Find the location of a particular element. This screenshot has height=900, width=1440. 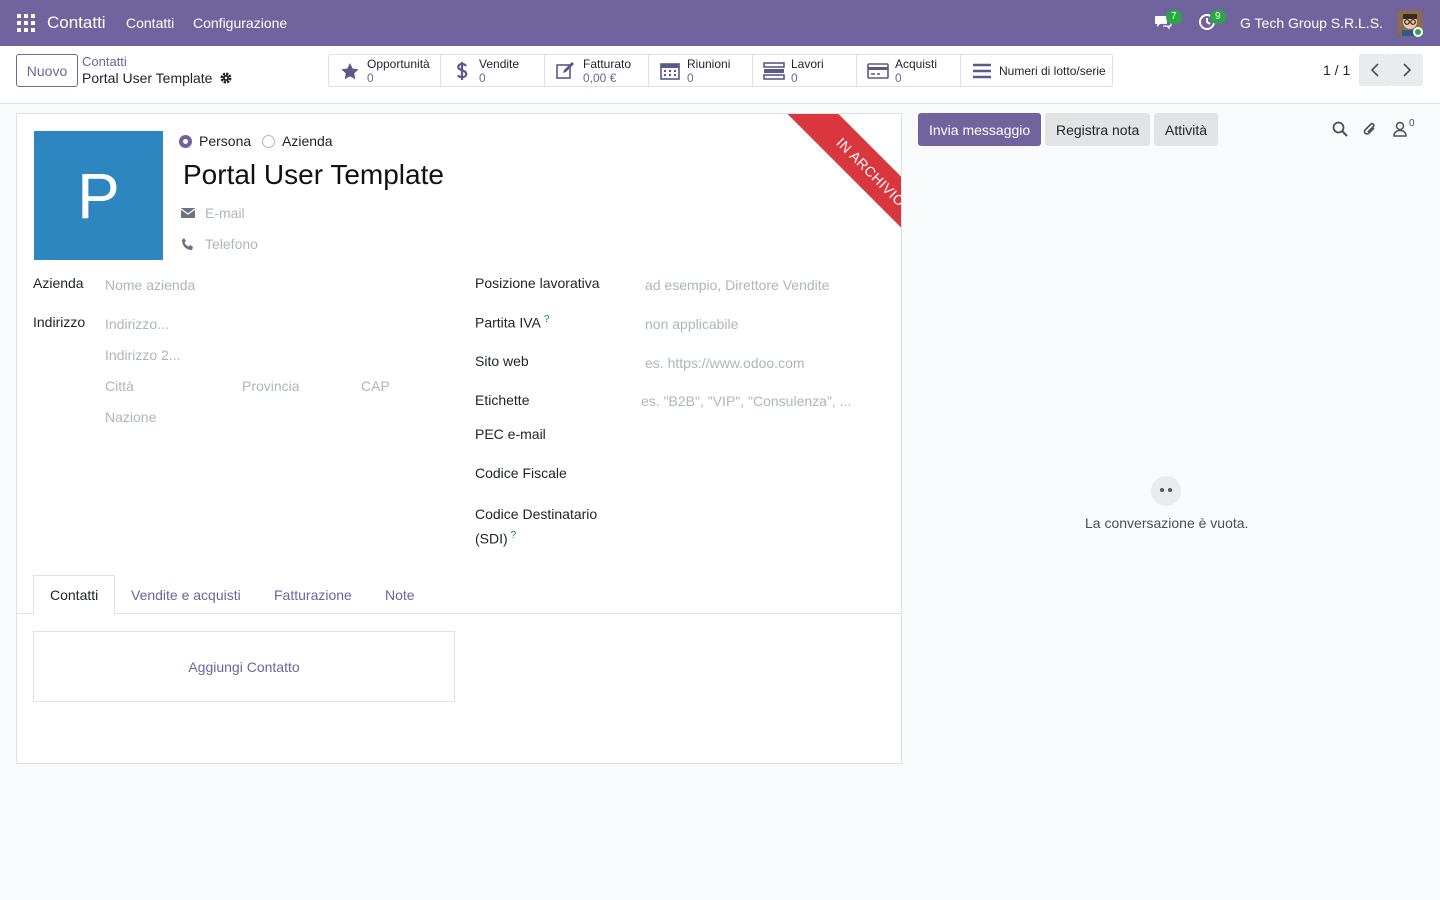

stat-lotti-button: Numeri di lotto/serie is located at coordinates (1036, 70).